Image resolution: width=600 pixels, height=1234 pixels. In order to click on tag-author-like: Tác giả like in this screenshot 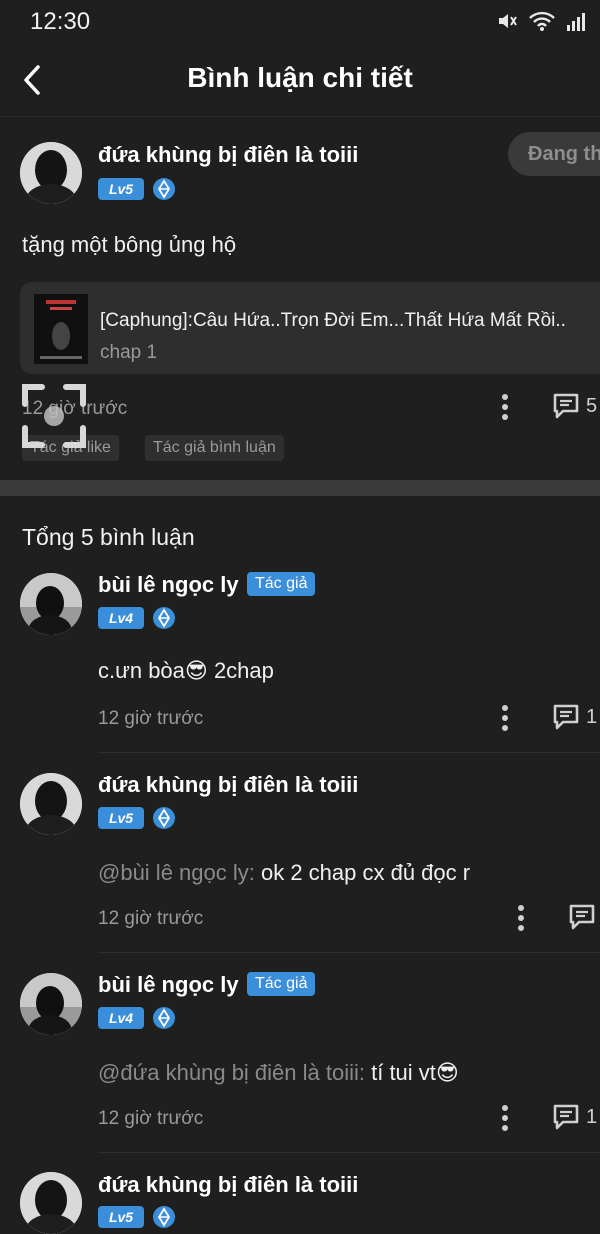, I will do `click(70, 448)`.